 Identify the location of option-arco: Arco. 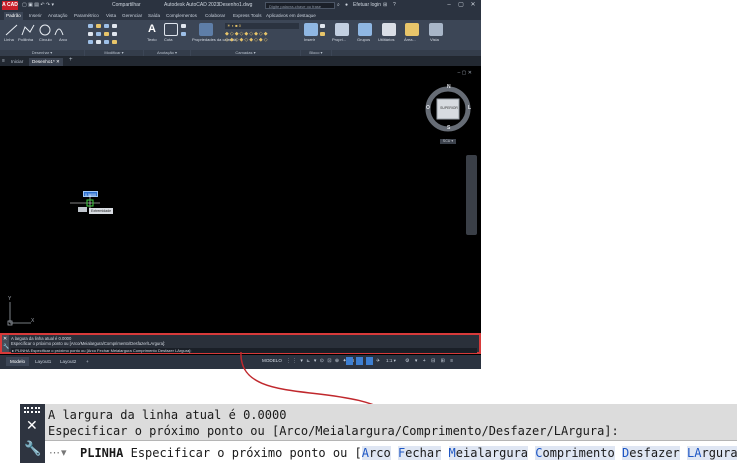
(376, 453).